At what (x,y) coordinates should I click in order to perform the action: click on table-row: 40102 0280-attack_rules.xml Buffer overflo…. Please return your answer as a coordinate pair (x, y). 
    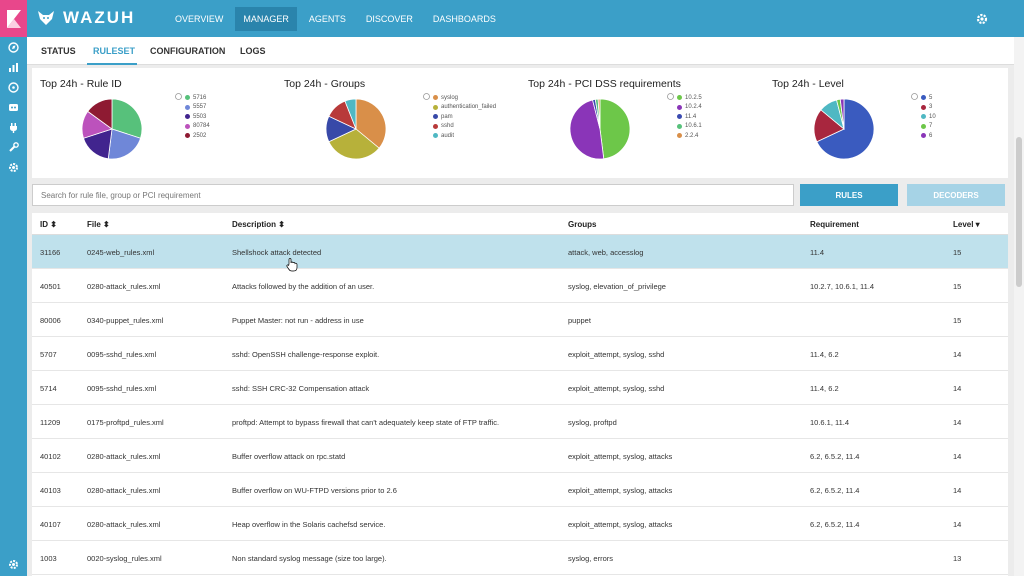
    Looking at the image, I should click on (520, 456).